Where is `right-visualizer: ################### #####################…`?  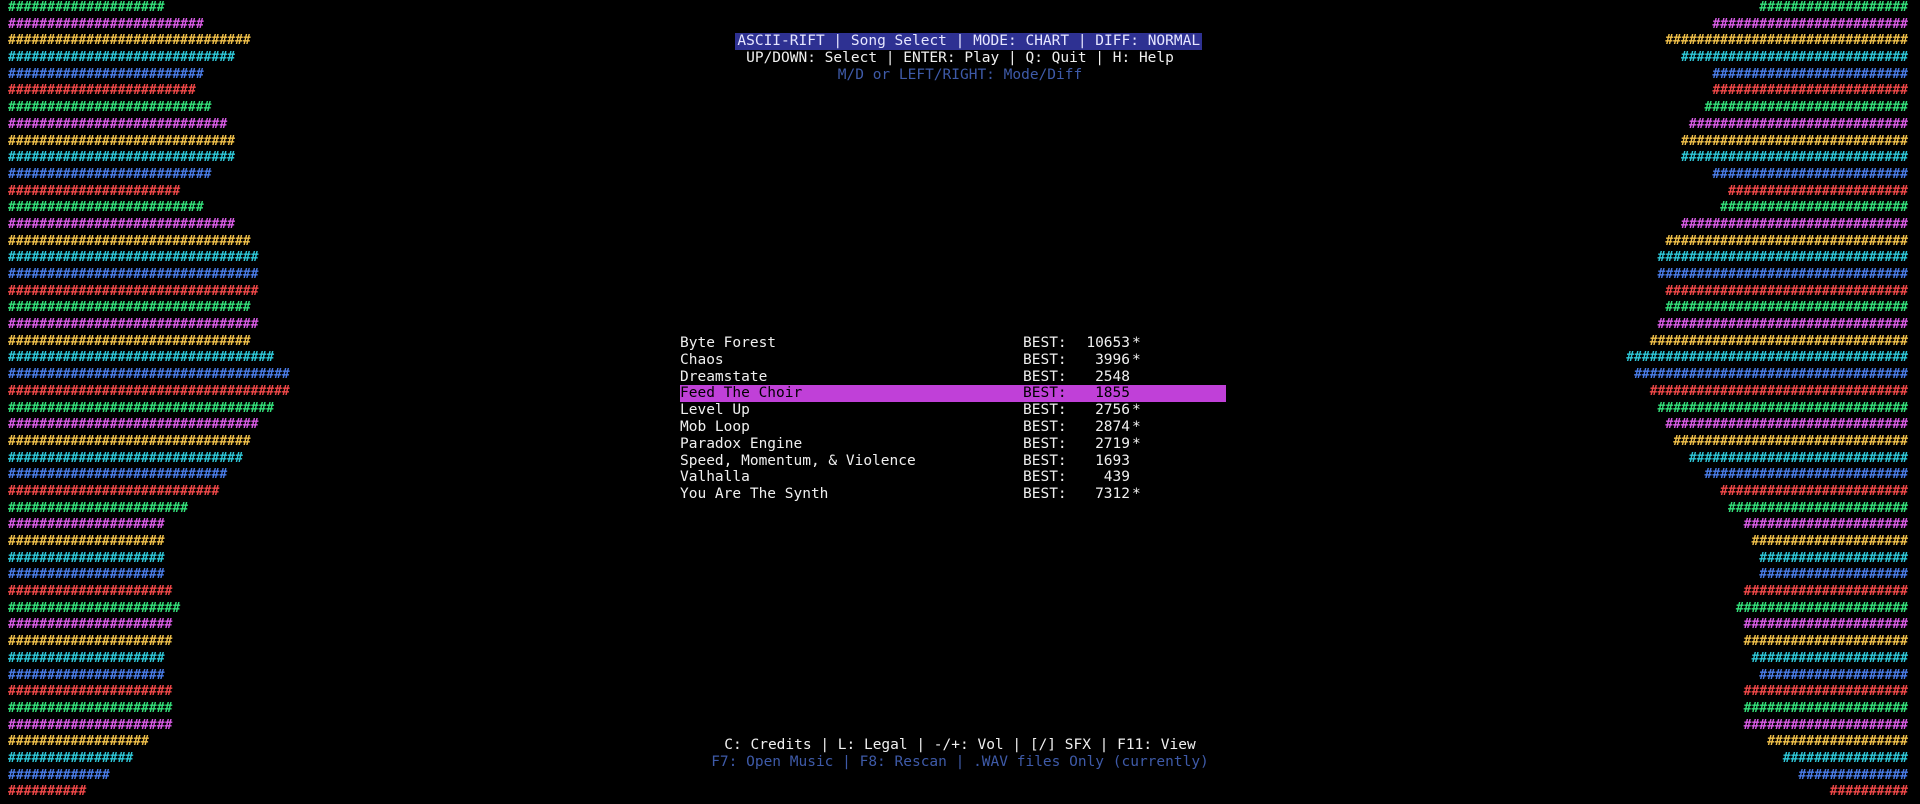 right-visualizer: ################### #####################… is located at coordinates (1767, 400).